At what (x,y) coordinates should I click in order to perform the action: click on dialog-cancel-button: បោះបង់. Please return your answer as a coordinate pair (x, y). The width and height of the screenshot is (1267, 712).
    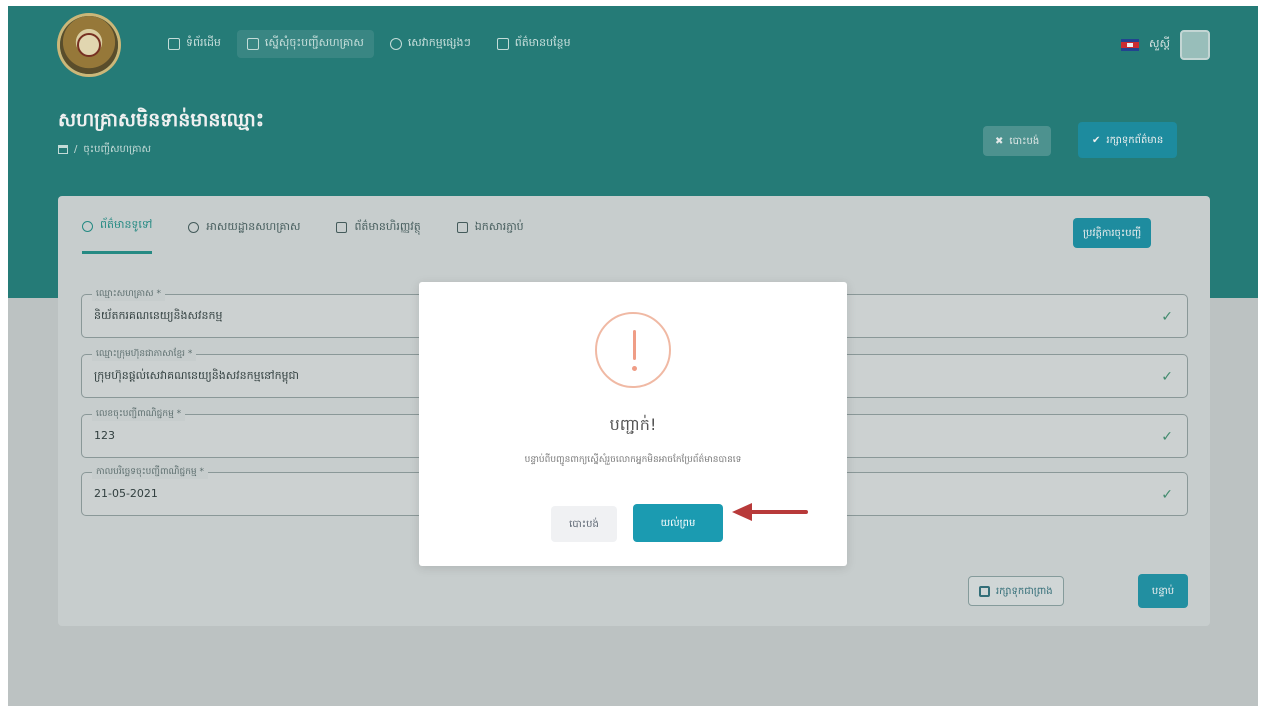
    Looking at the image, I should click on (584, 524).